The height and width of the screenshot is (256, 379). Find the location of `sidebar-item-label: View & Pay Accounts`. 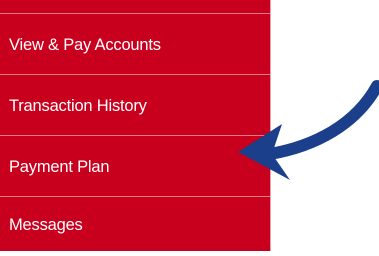

sidebar-item-label: View & Pay Accounts is located at coordinates (85, 44).